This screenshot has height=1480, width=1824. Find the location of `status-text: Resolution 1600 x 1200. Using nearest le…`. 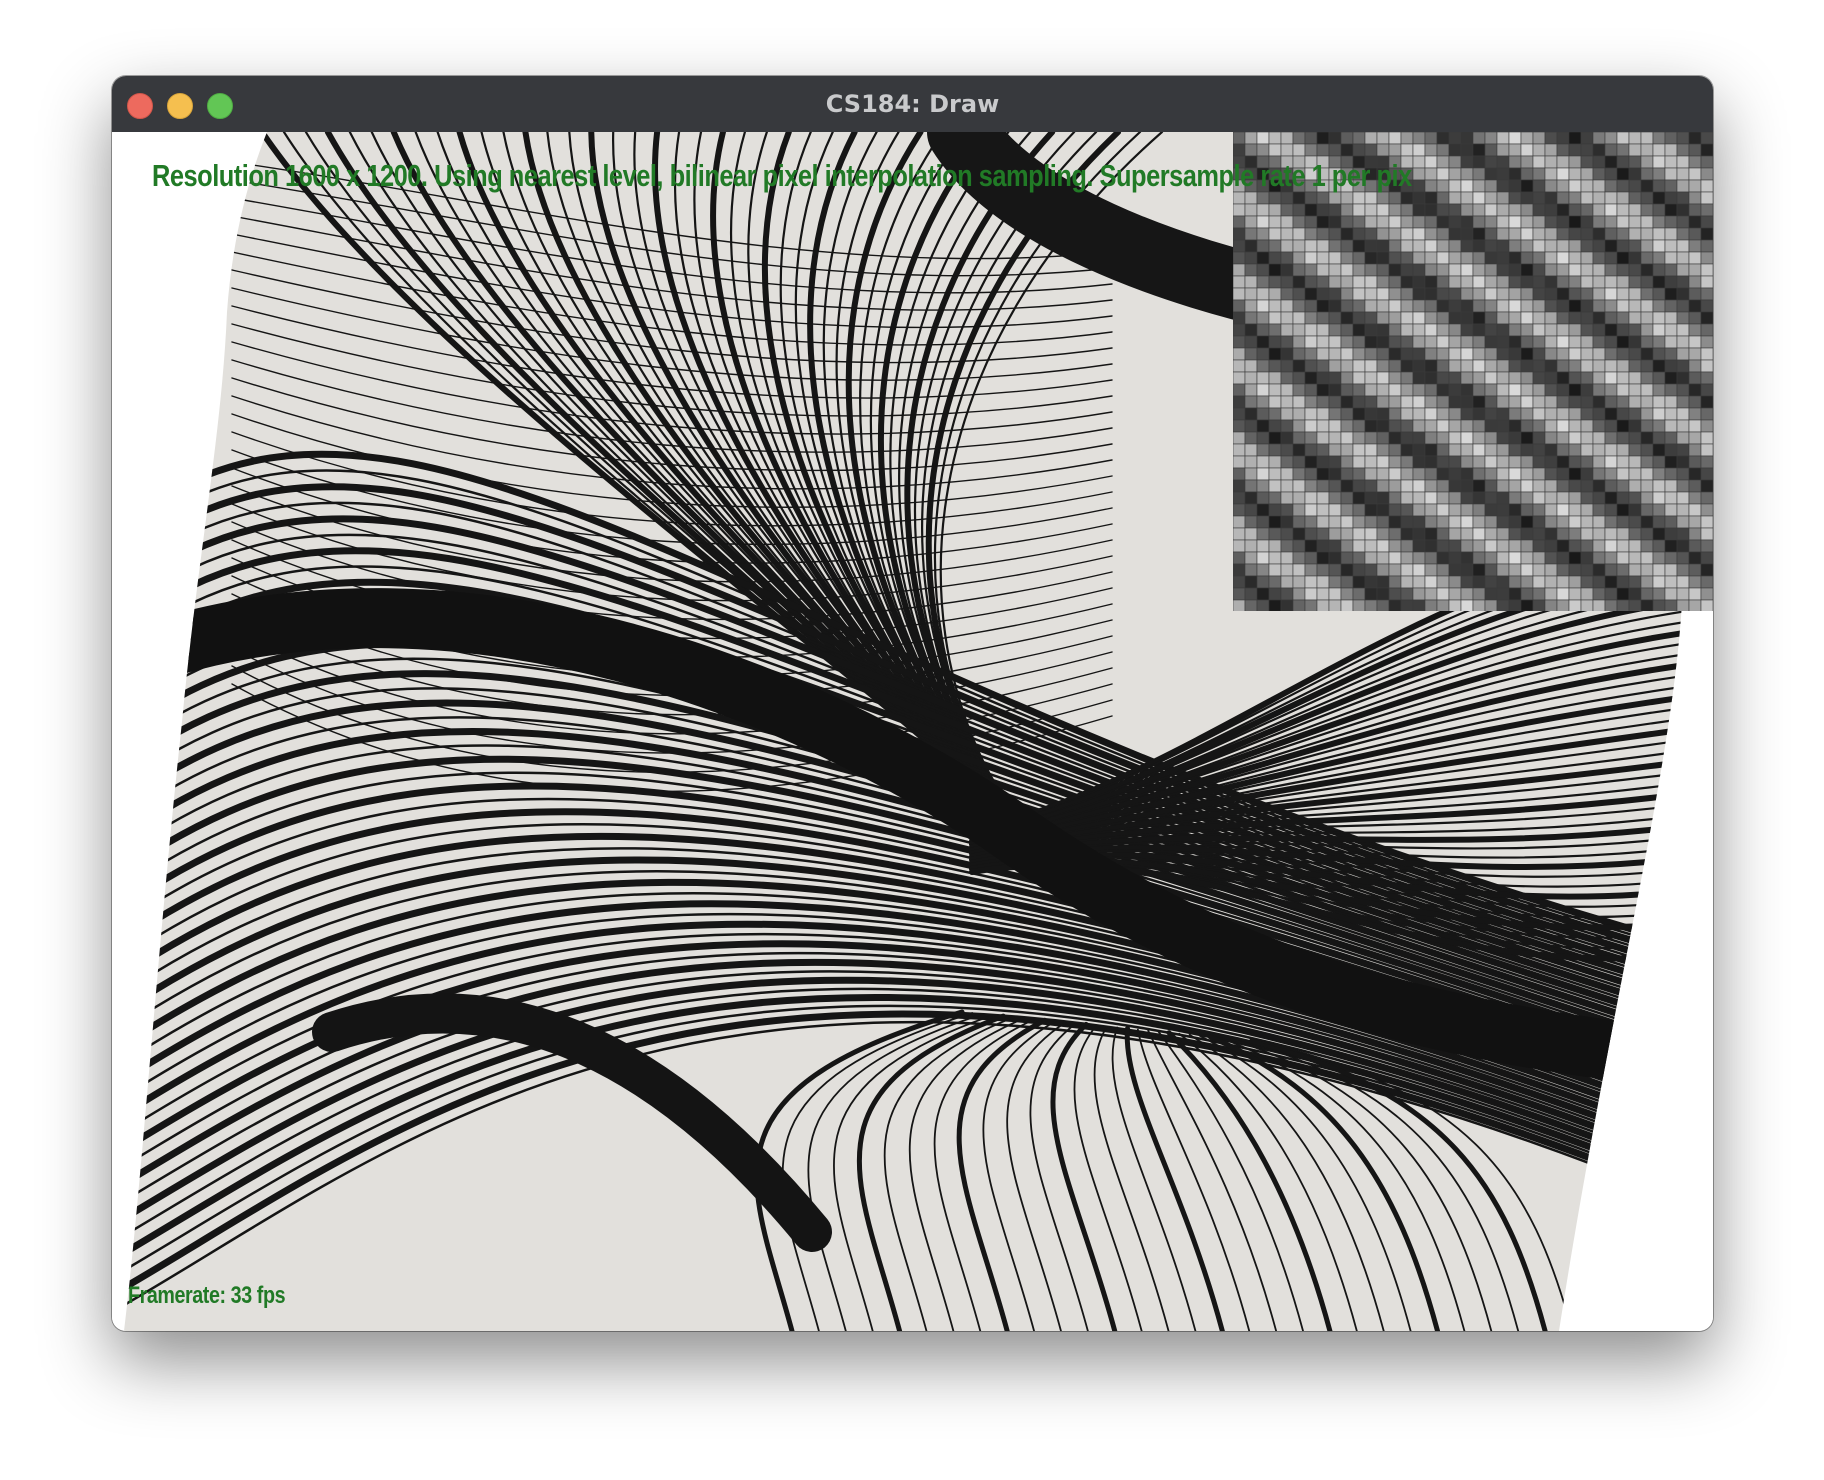

status-text: Resolution 1600 x 1200. Using nearest le… is located at coordinates (782, 175).